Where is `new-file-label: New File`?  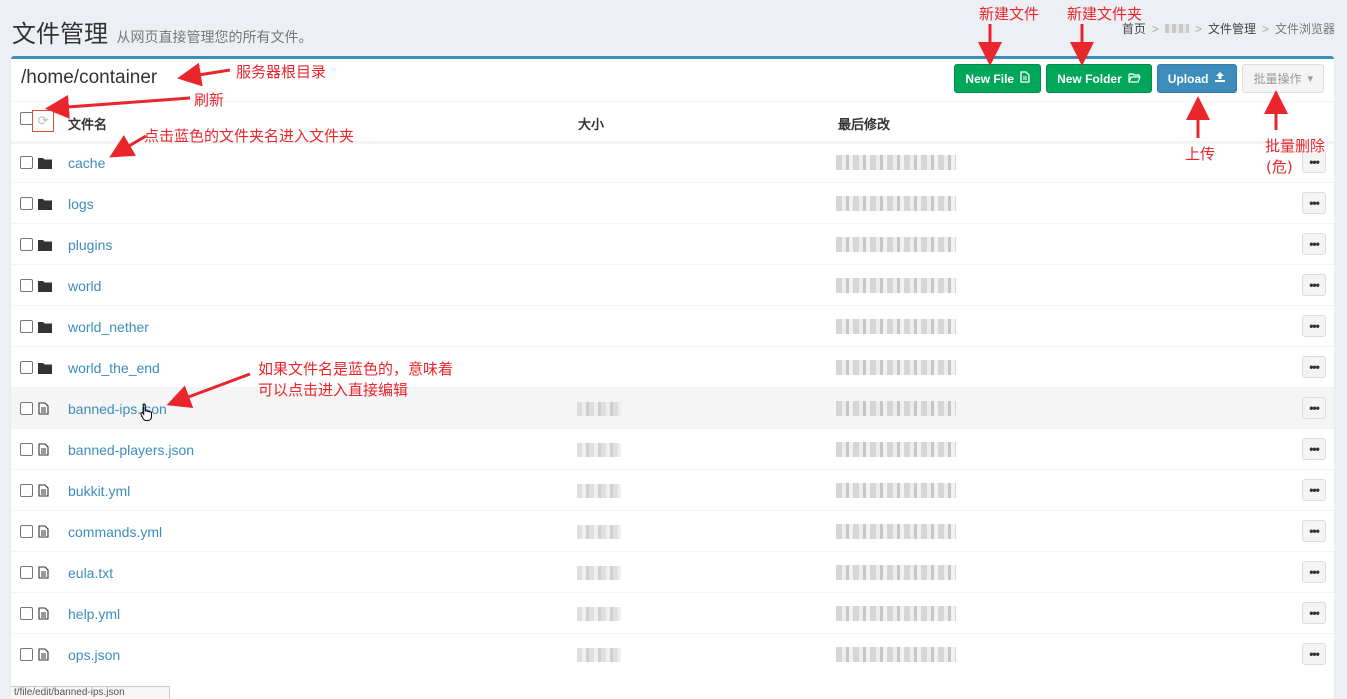 new-file-label: New File is located at coordinates (990, 78).